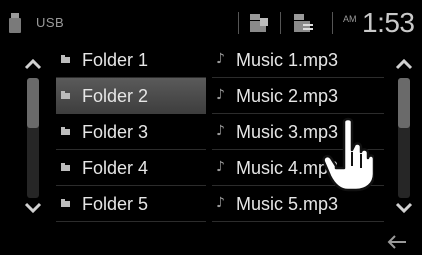  I want to click on folder-row-selected: Folder 2, so click(131, 96).